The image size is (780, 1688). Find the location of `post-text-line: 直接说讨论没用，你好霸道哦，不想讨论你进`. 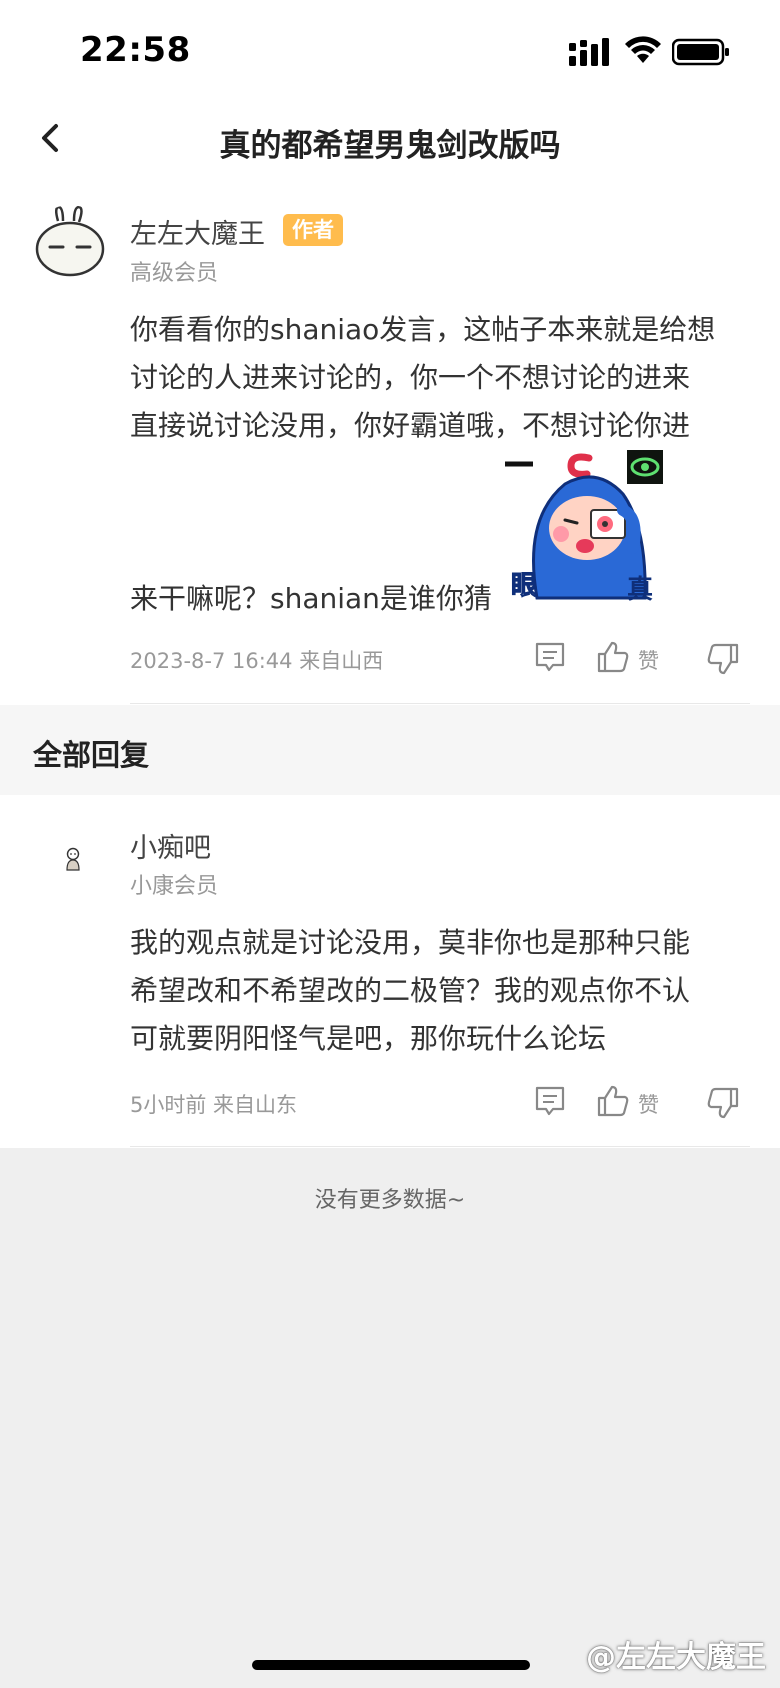

post-text-line: 直接说讨论没用，你好霸道哦，不想讨论你进 is located at coordinates (410, 425).